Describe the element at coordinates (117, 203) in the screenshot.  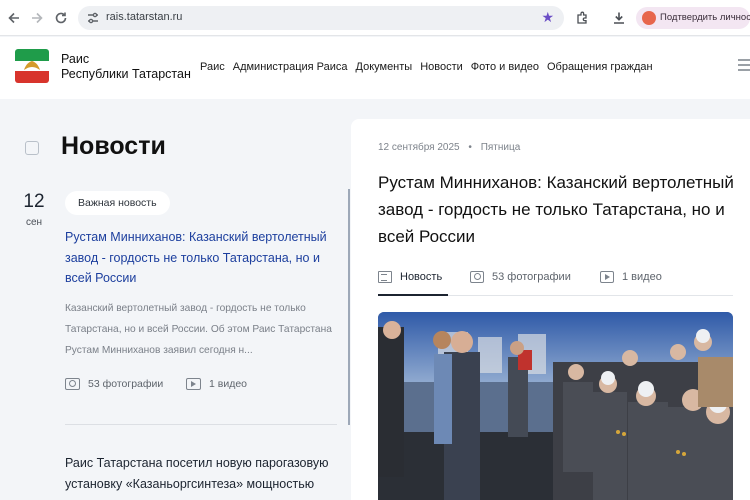
I see `important-news-badge: Важная новость` at that location.